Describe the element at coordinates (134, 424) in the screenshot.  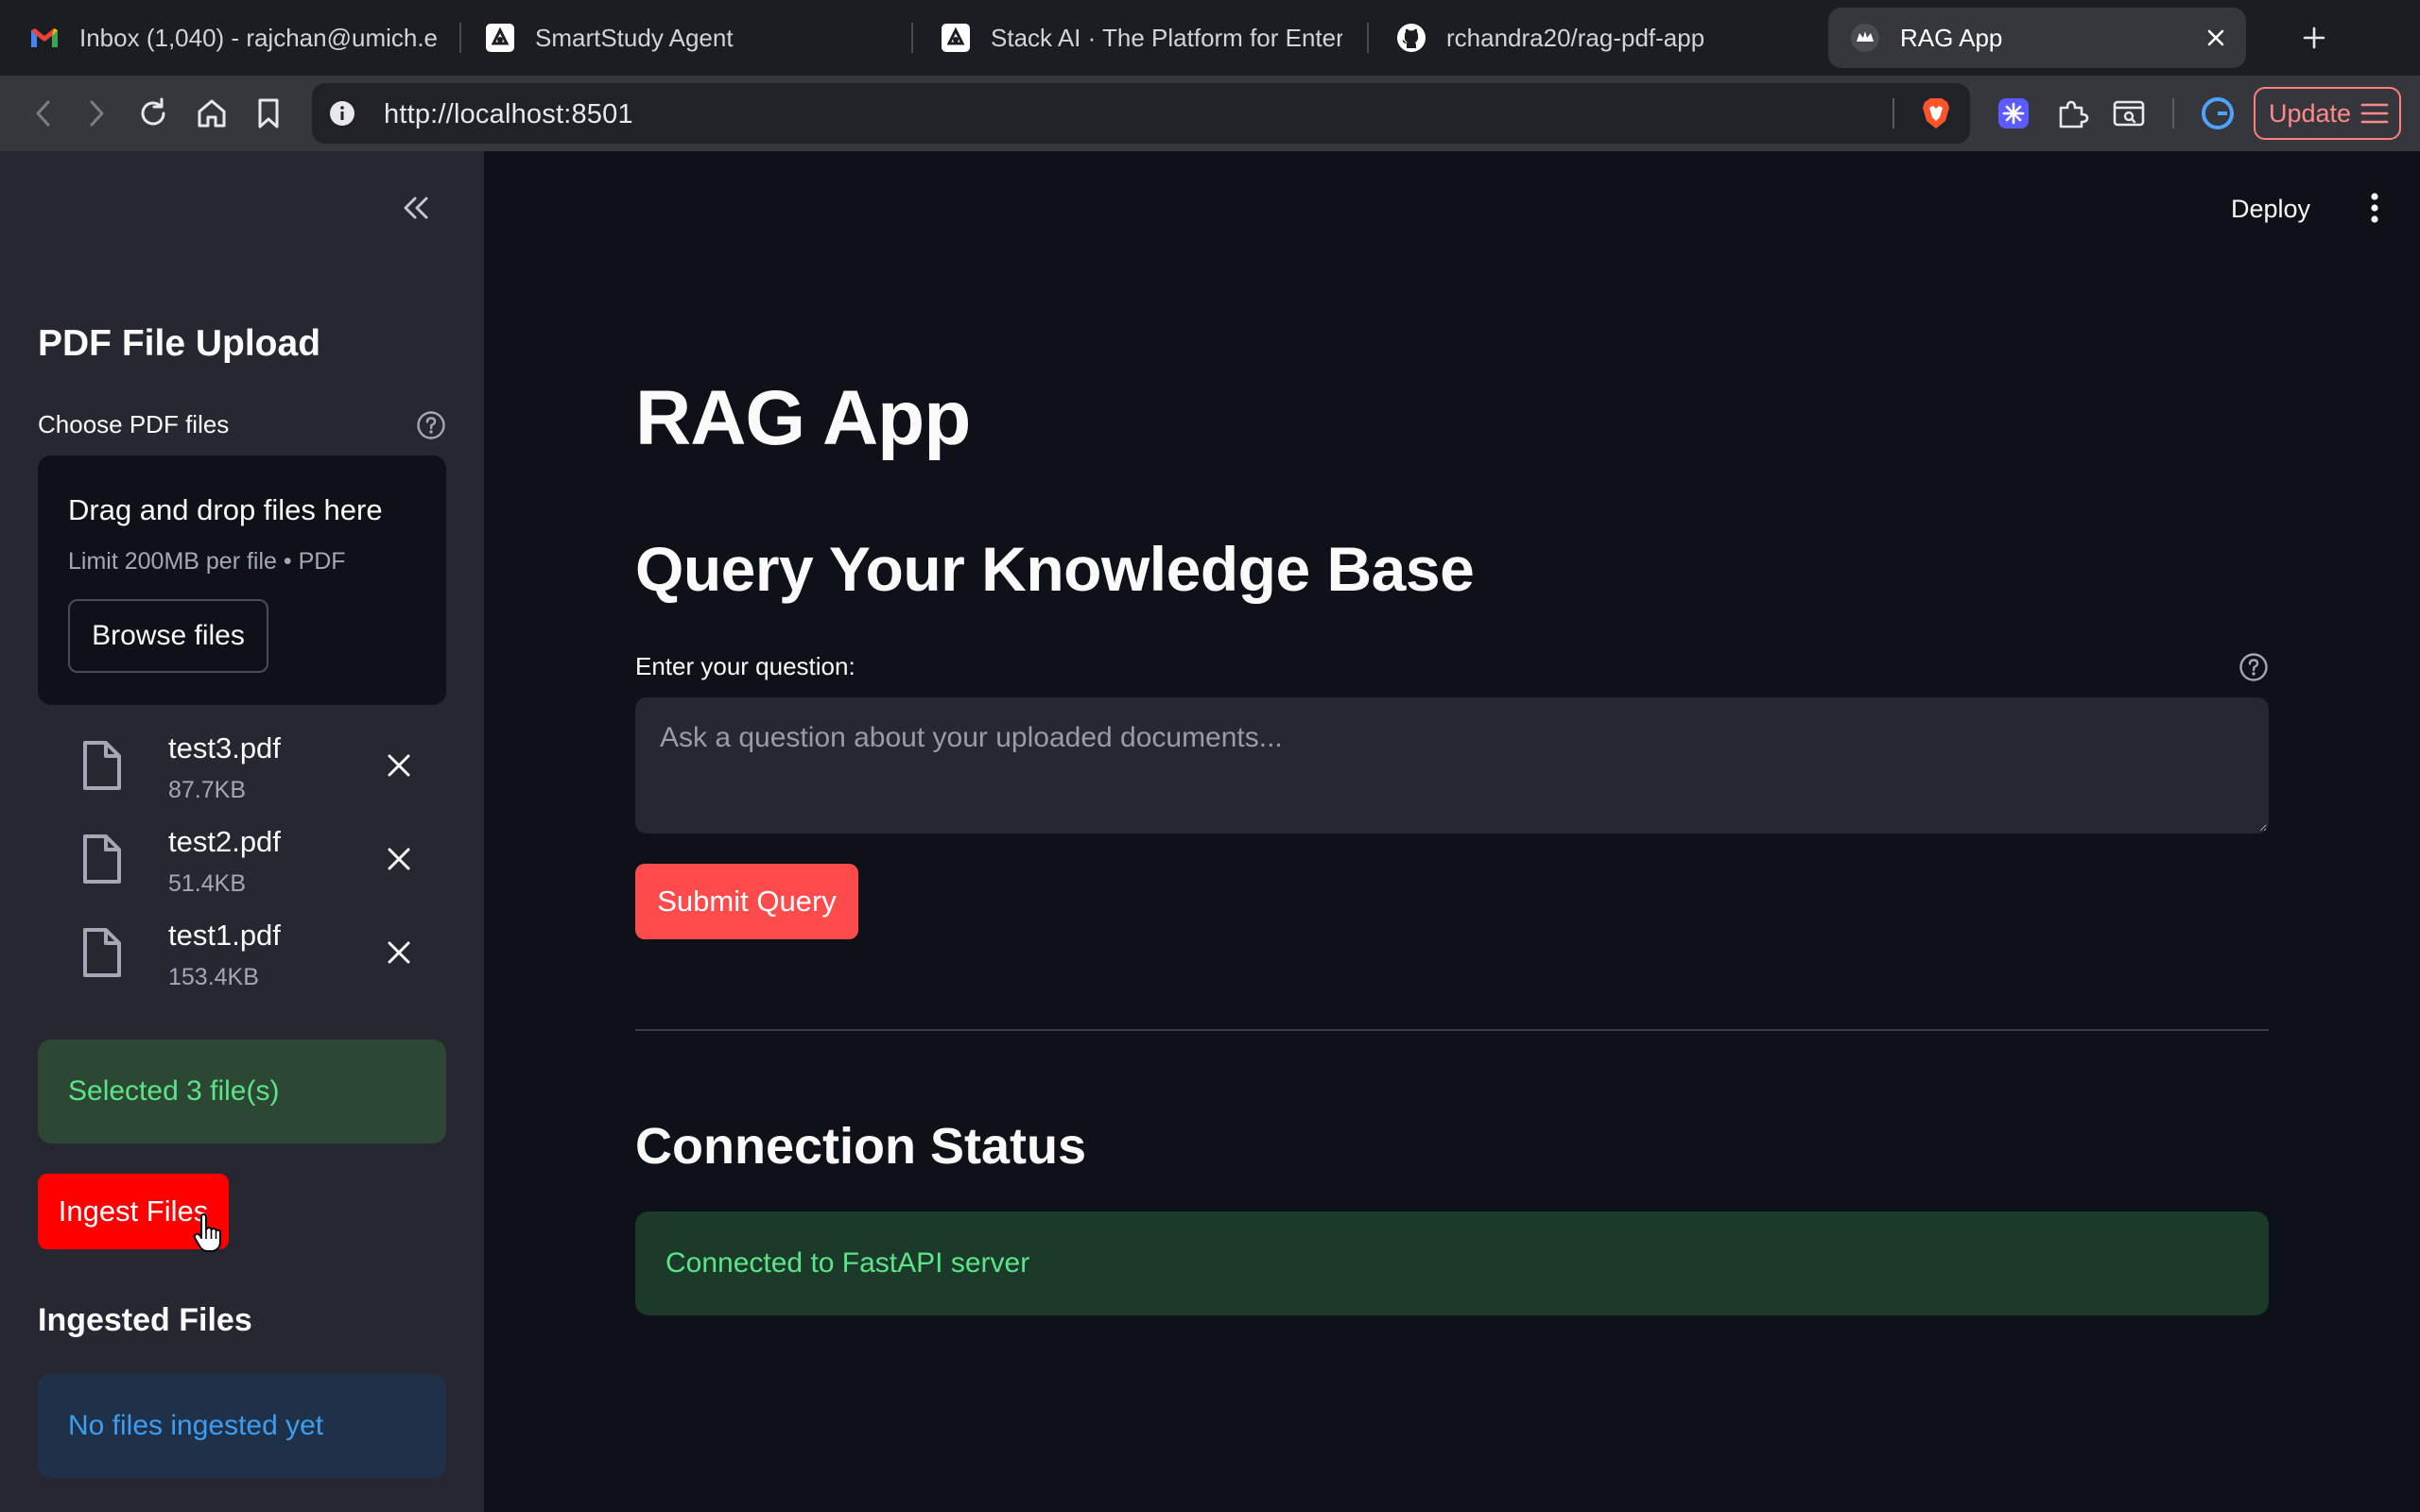
I see `uploader-label: Choose PDF files` at that location.